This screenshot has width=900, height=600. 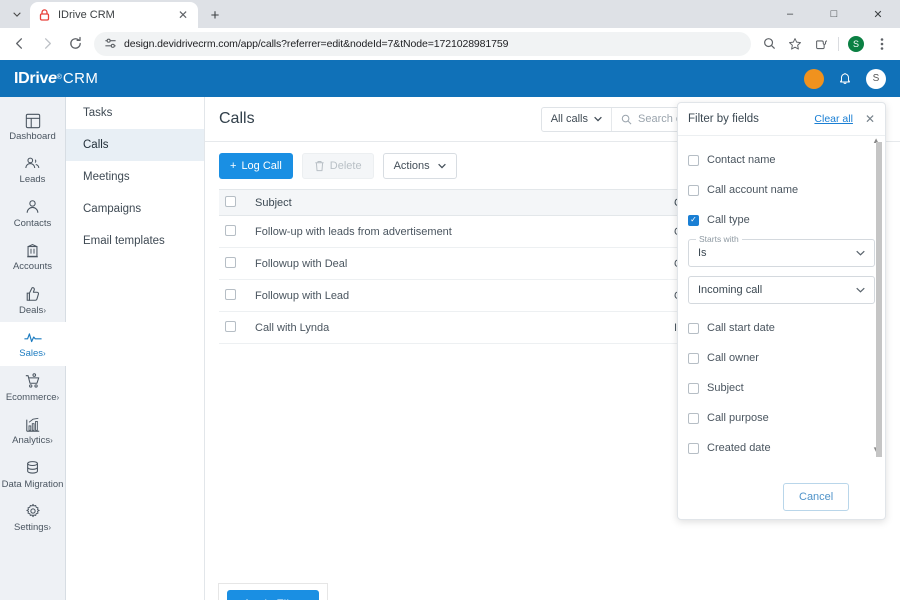 I want to click on forward-arrow-icon, so click(x=47, y=44).